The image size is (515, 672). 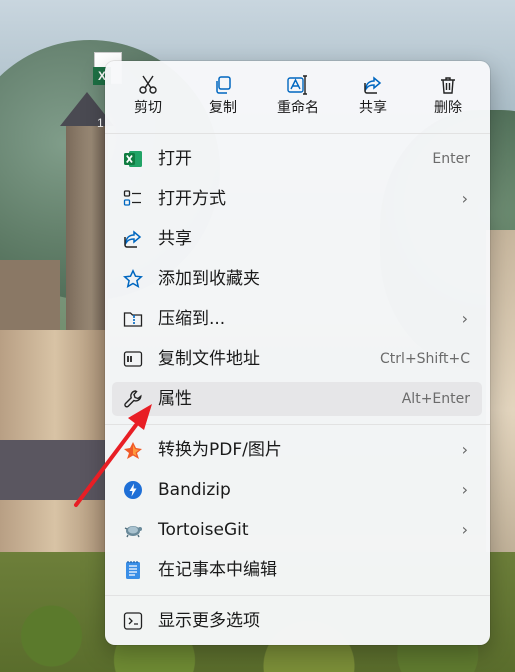 I want to click on share-label: 共享, so click(x=373, y=108).